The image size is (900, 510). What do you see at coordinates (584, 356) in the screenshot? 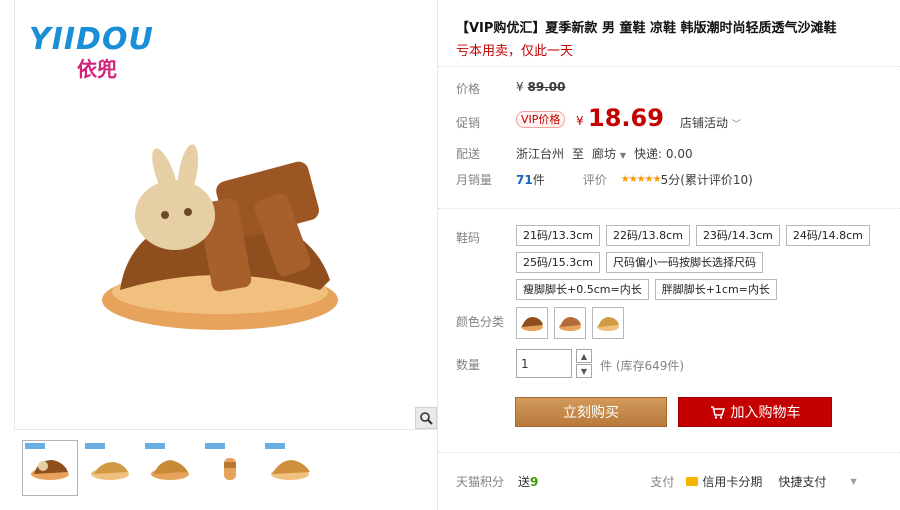
I see `quantity-increase-icon: ▲` at bounding box center [584, 356].